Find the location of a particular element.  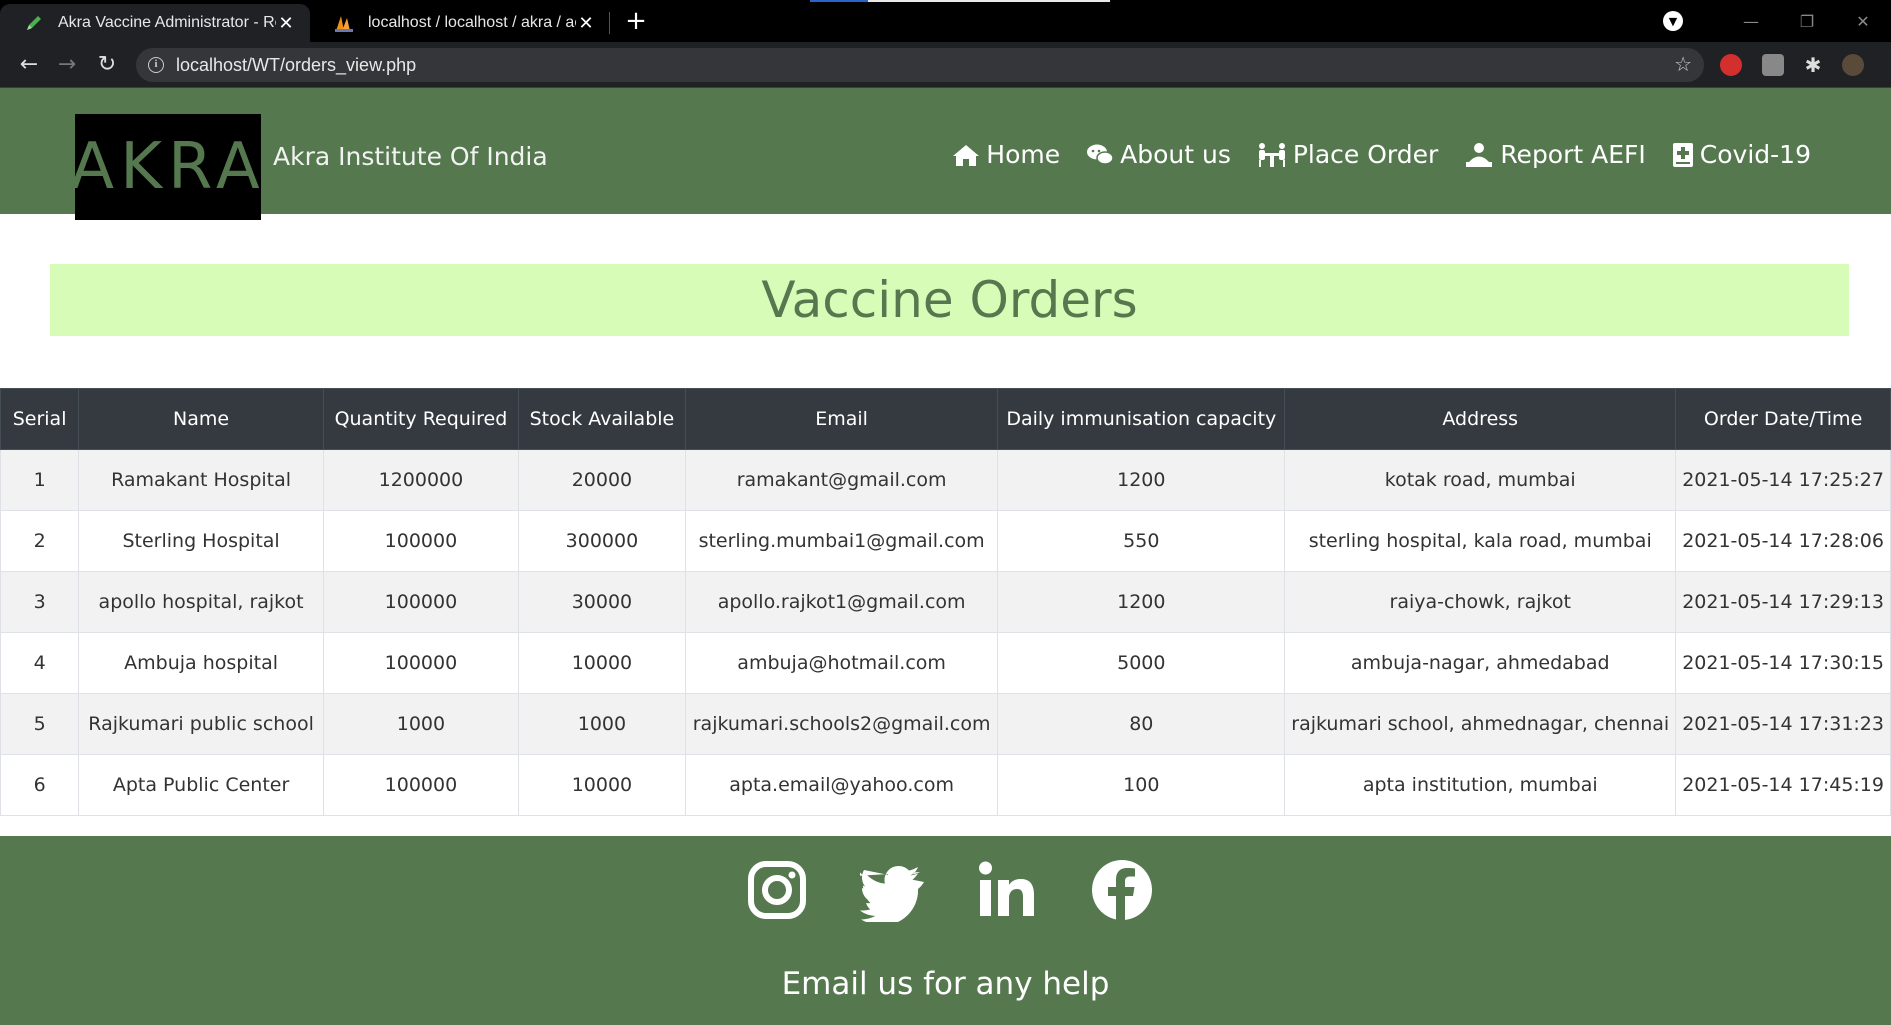

cell-email: apta.email@yahoo.com is located at coordinates (841, 785).